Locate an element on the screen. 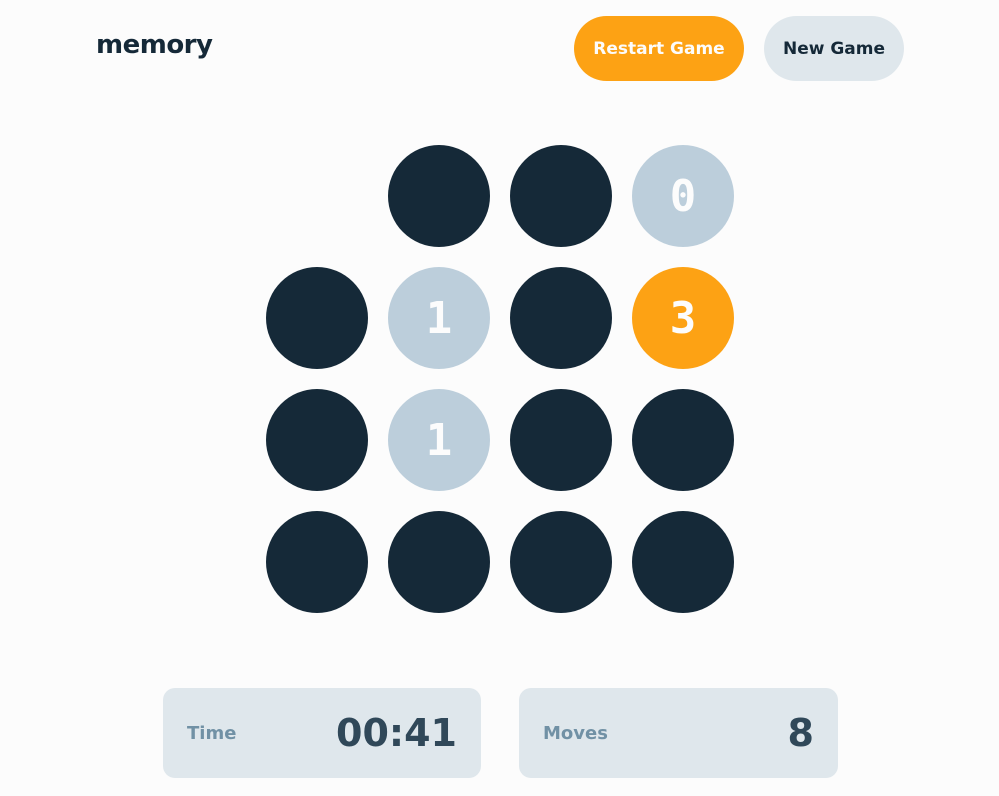  tile-r3-c3 is located at coordinates (561, 440).